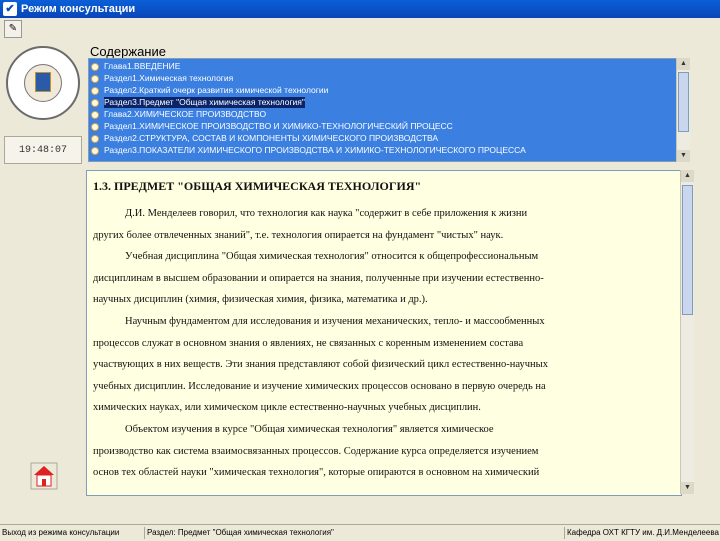  I want to click on toc-item-label: Глава2.ХИМИЧЕСКОЕ ПРОИЗВОДСТВО, so click(185, 114).